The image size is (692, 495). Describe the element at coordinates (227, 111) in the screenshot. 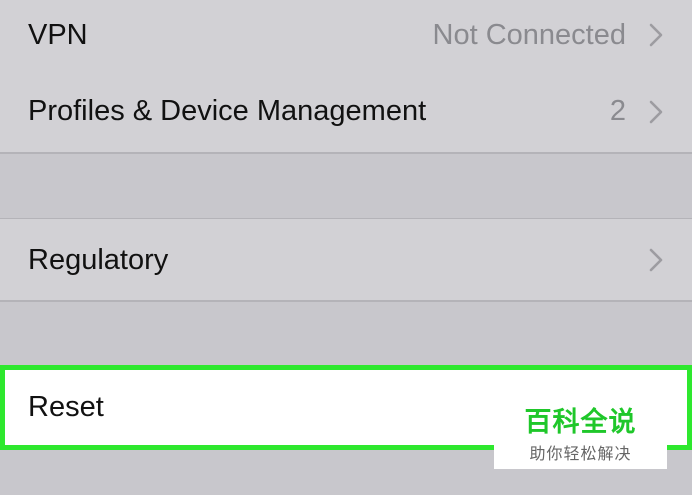

I see `profiles-label: Profiles & Device Management` at that location.